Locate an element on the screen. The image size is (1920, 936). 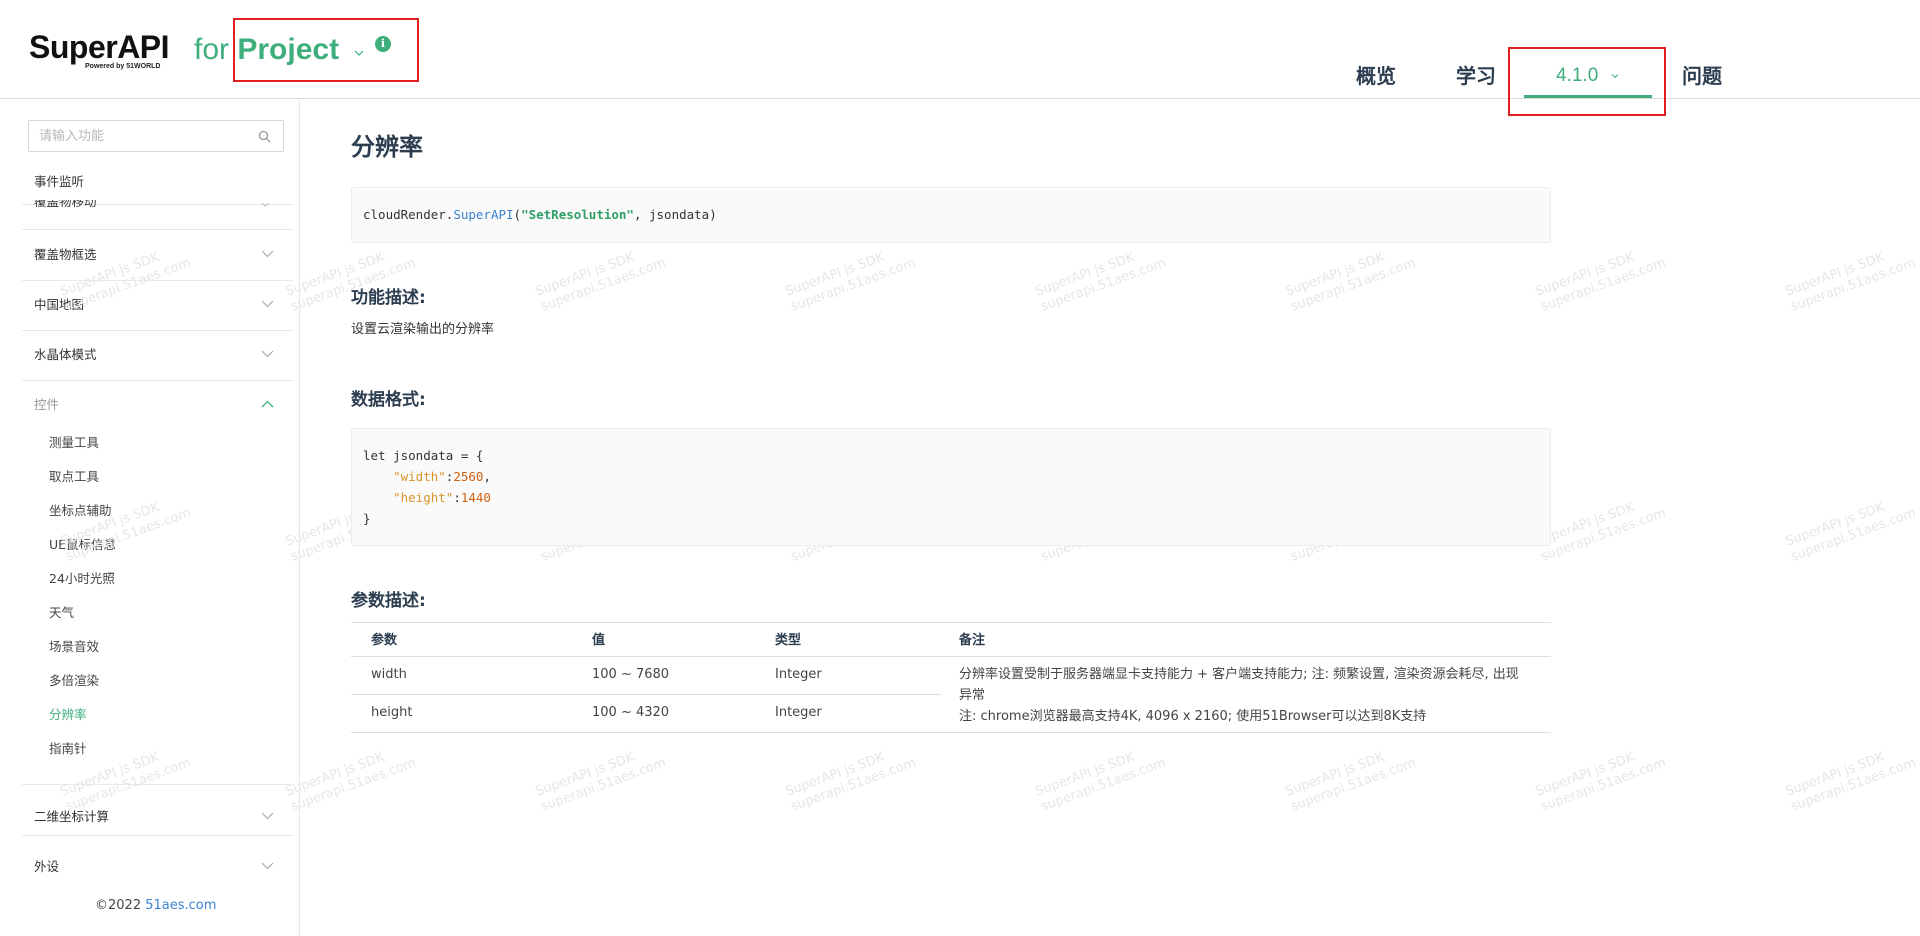
highlight-box-version is located at coordinates (1587, 81).